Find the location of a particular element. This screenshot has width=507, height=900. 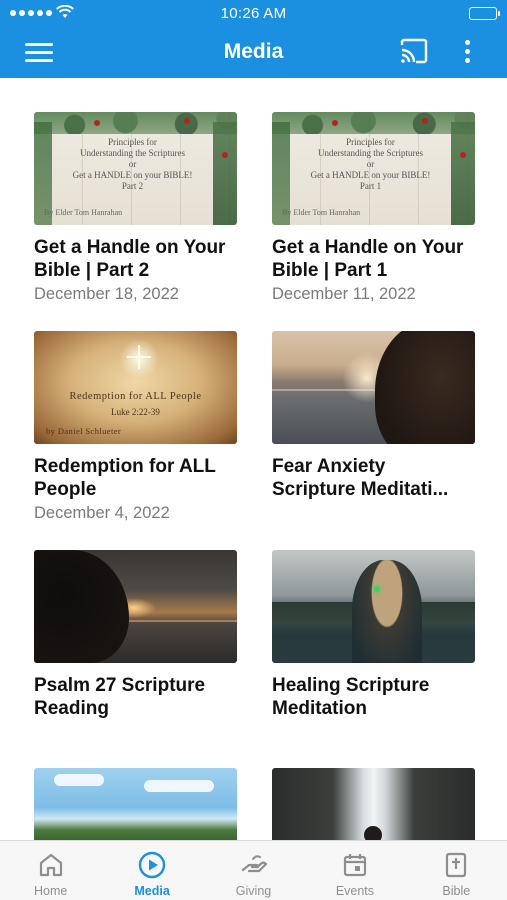

tab-bible: Bible is located at coordinates (456, 870).